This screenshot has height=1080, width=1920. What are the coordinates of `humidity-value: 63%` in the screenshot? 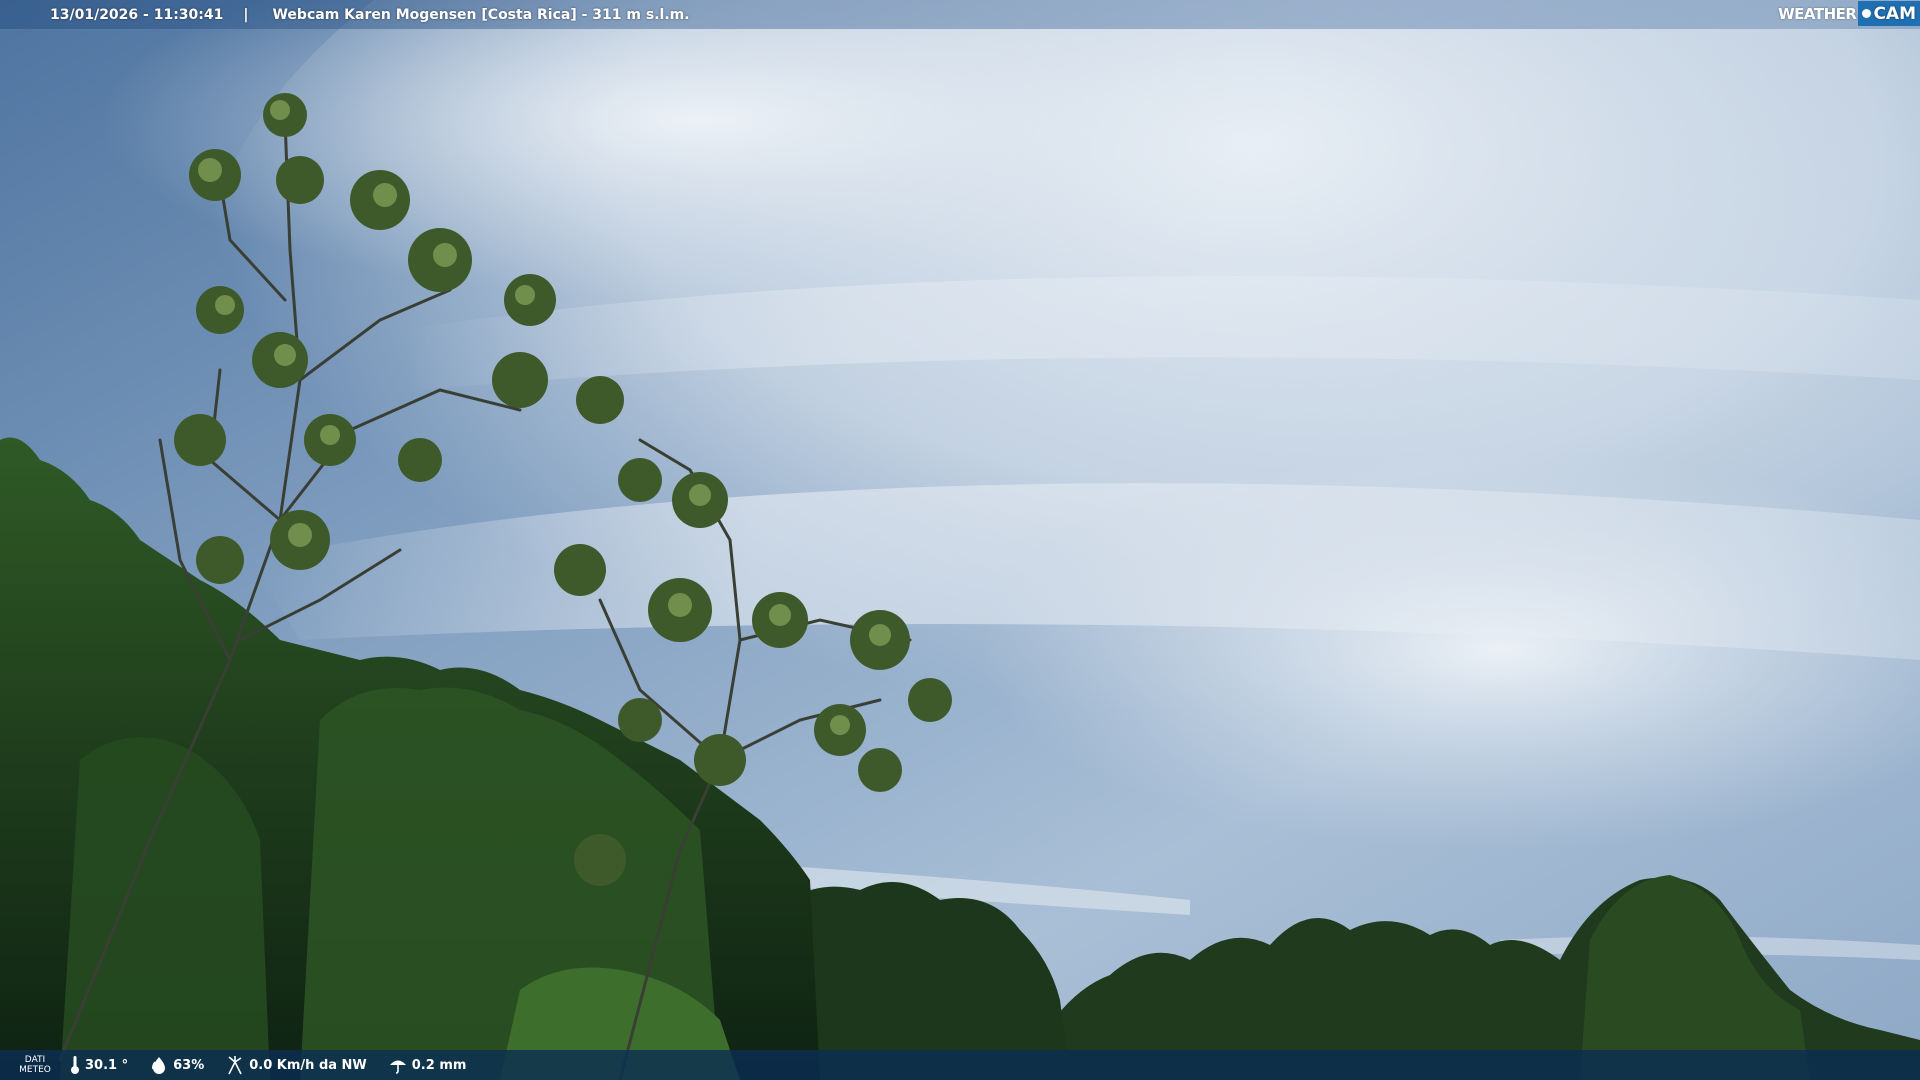 It's located at (189, 1065).